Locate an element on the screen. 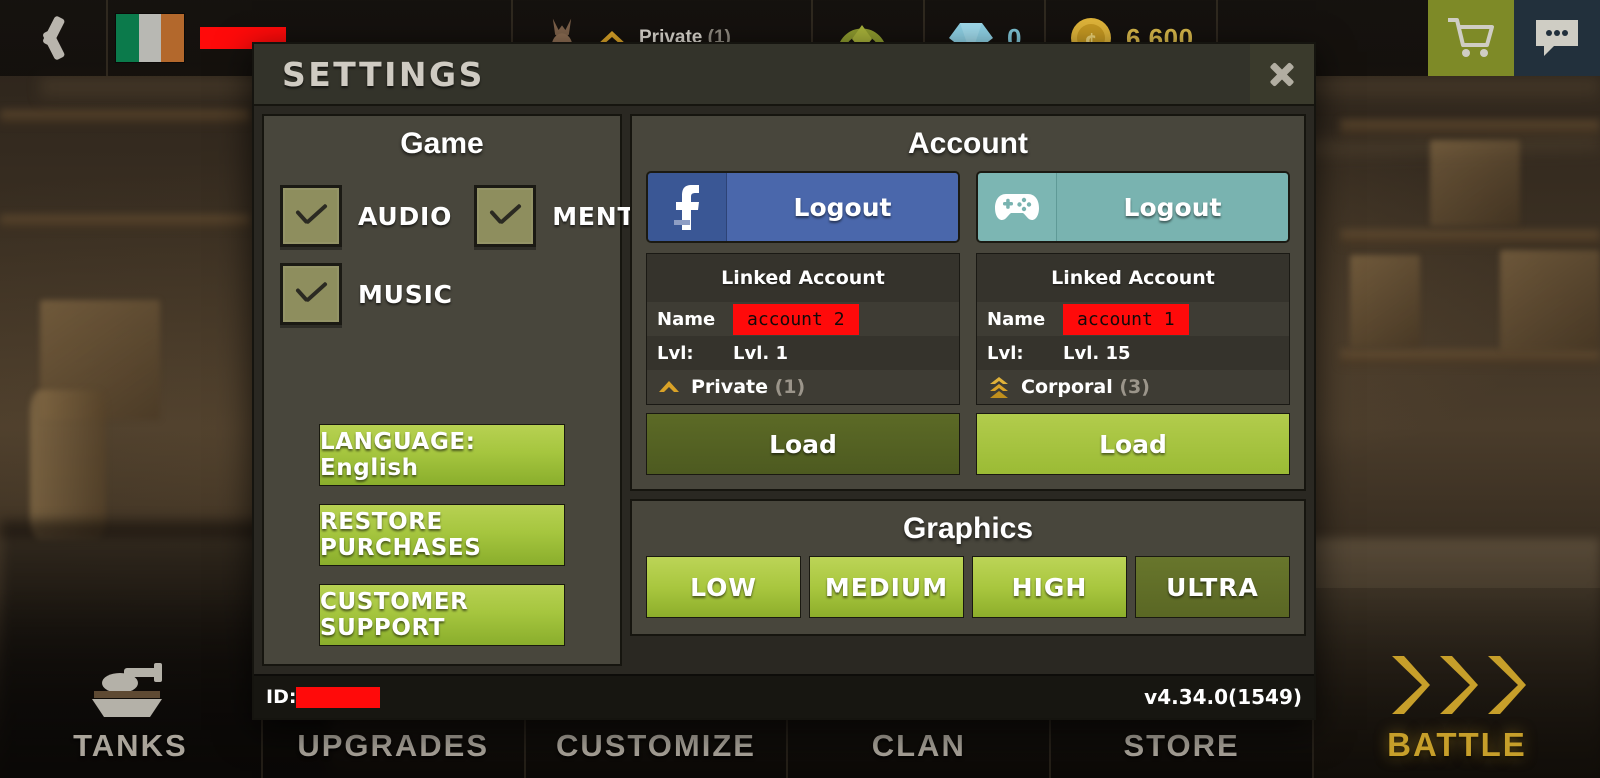  close-icon is located at coordinates (1282, 74).